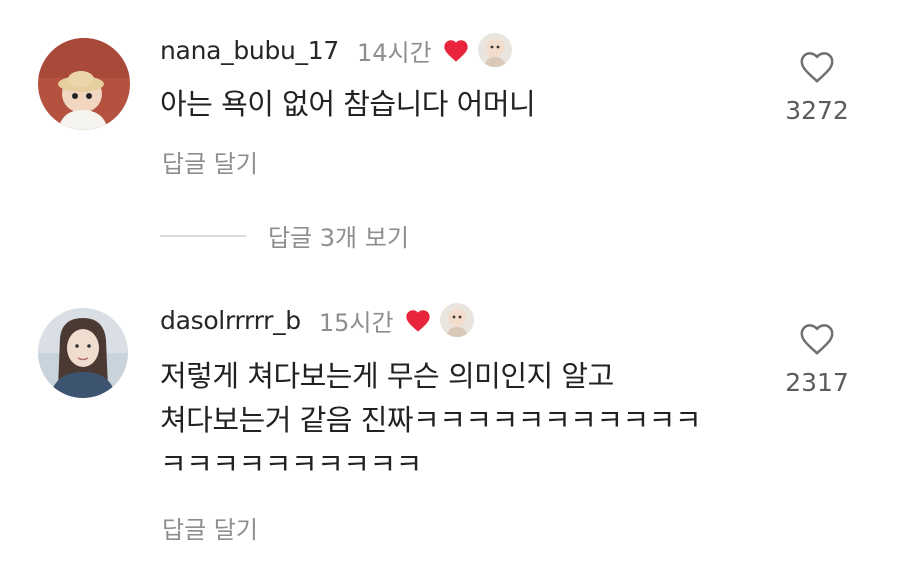 This screenshot has height=566, width=900. What do you see at coordinates (817, 110) in the screenshot?
I see `like-count: 3272` at bounding box center [817, 110].